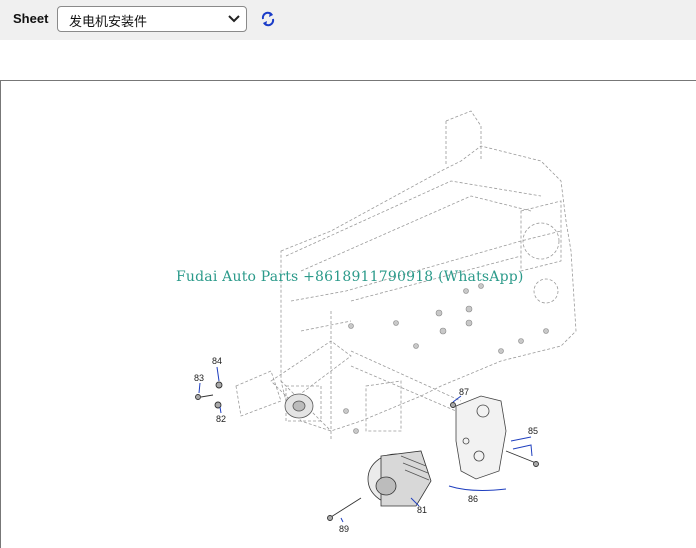 This screenshot has width=696, height=548. Describe the element at coordinates (31, 18) in the screenshot. I see `sheet-label: Sheet` at that location.